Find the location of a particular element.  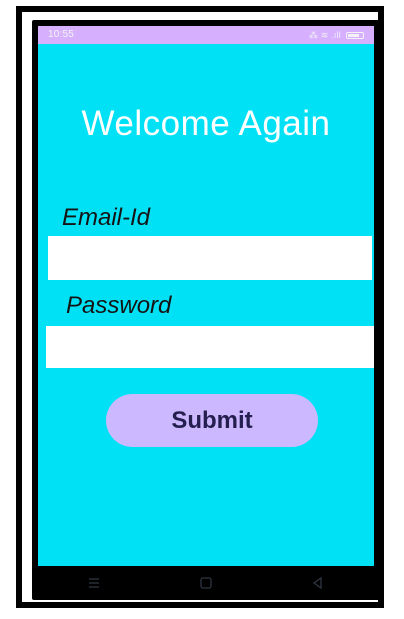

page-title: Welcome Again is located at coordinates (206, 123).